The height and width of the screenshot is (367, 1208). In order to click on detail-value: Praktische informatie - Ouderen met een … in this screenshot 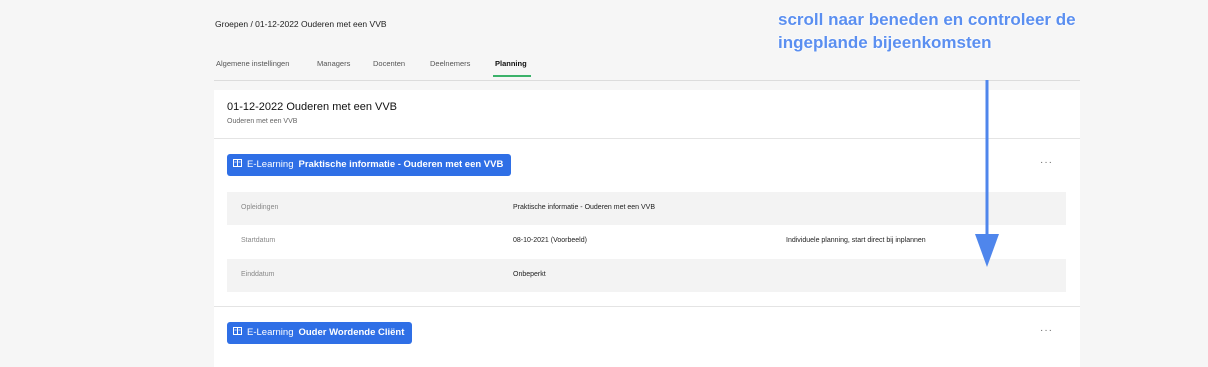, I will do `click(584, 207)`.